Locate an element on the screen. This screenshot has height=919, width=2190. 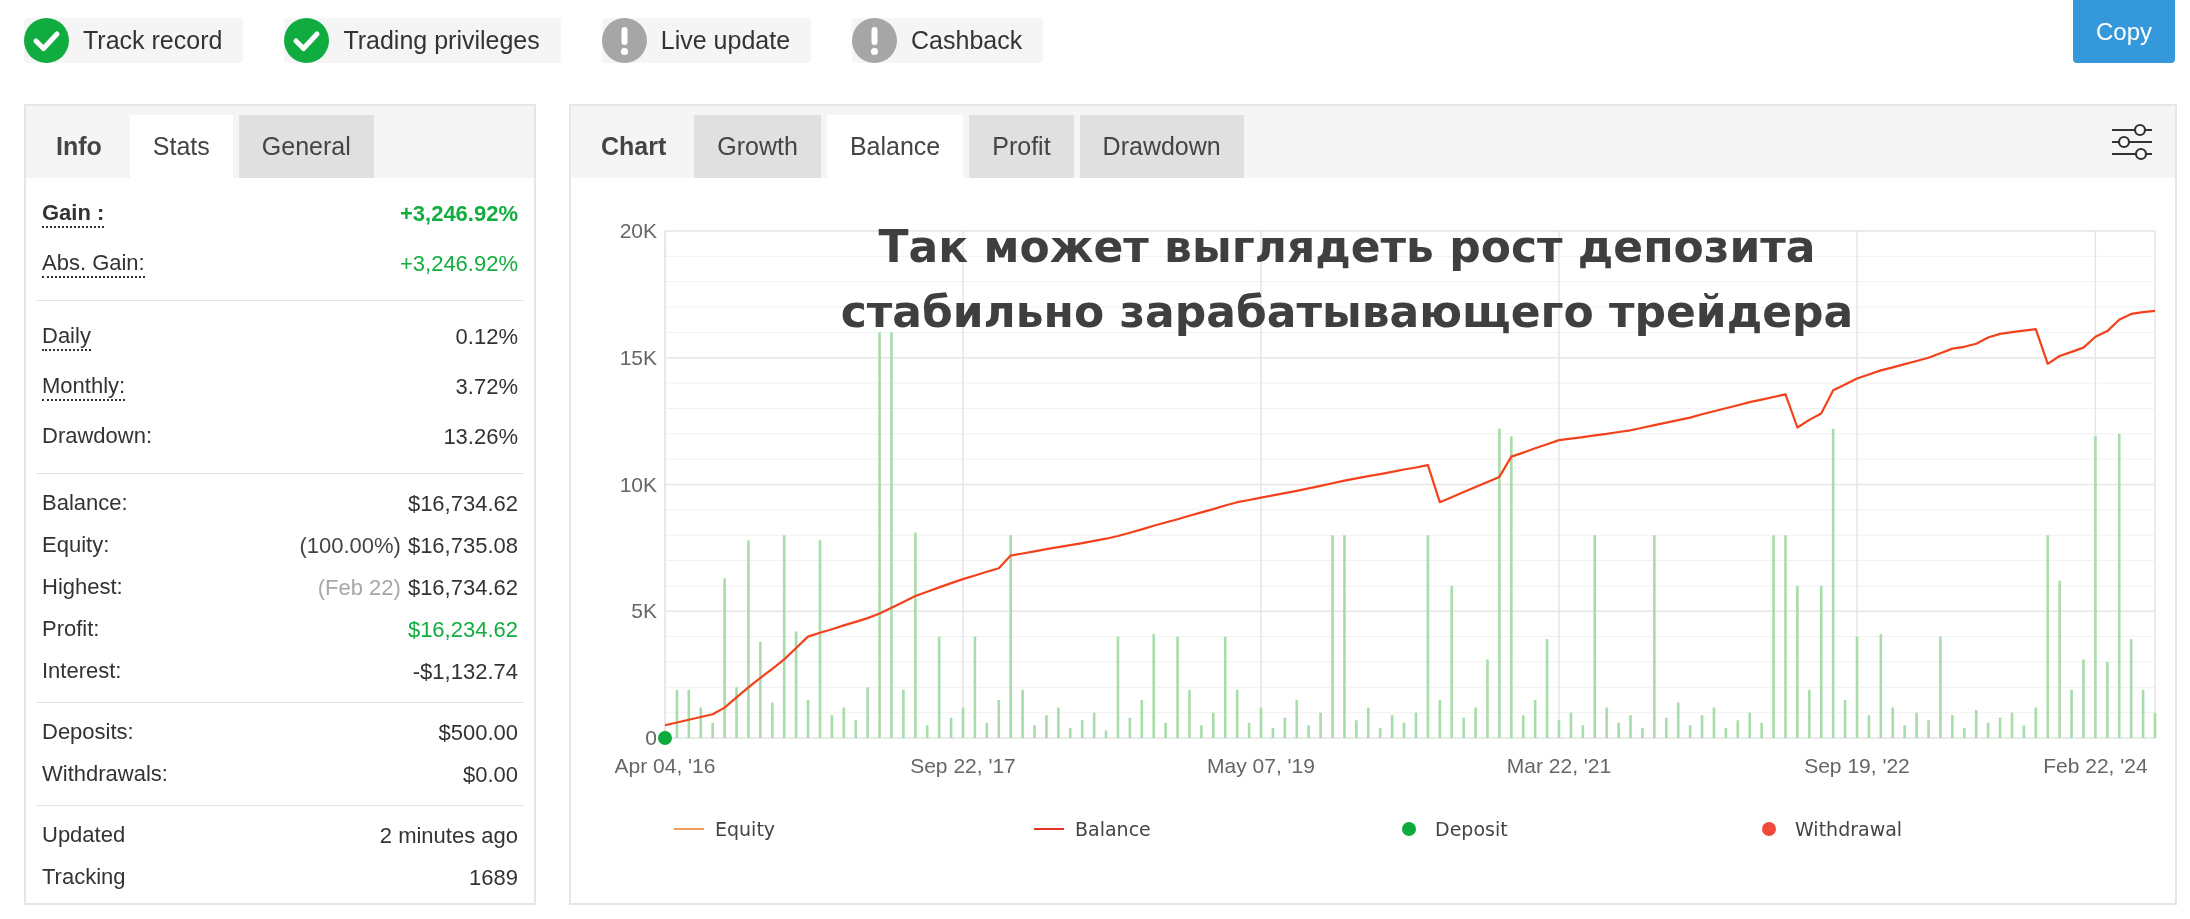
legend-label: Deposit is located at coordinates (1471, 829).